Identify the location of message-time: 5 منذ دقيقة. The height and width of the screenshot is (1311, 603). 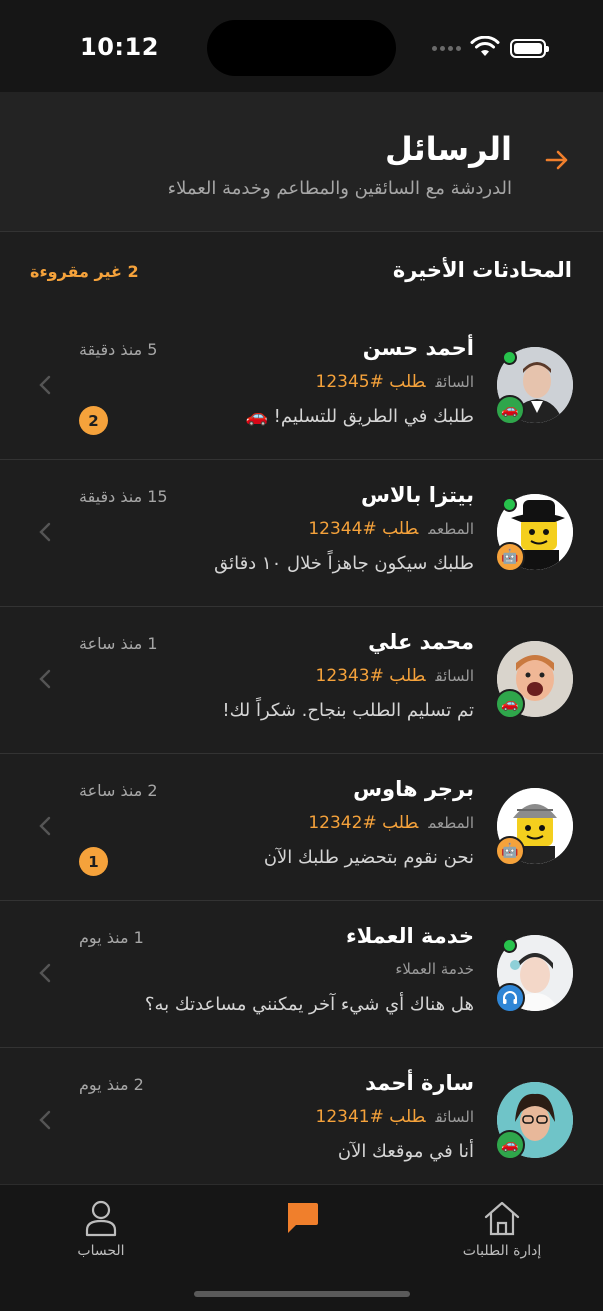
(118, 349).